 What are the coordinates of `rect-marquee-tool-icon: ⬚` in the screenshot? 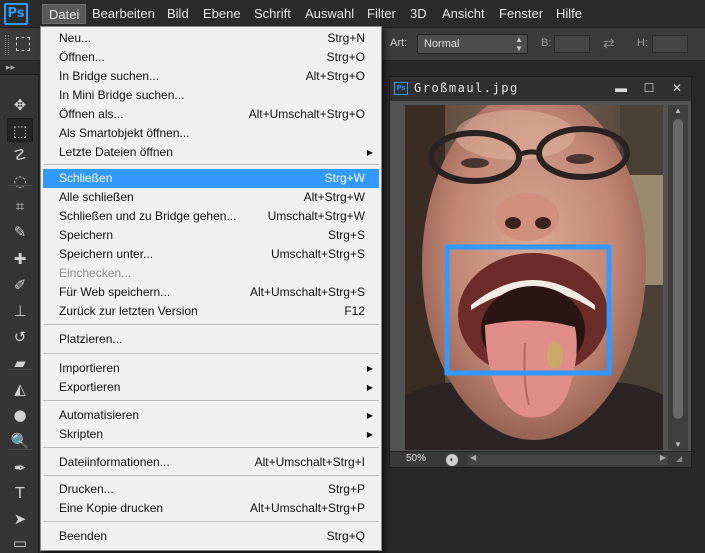 It's located at (20, 130).